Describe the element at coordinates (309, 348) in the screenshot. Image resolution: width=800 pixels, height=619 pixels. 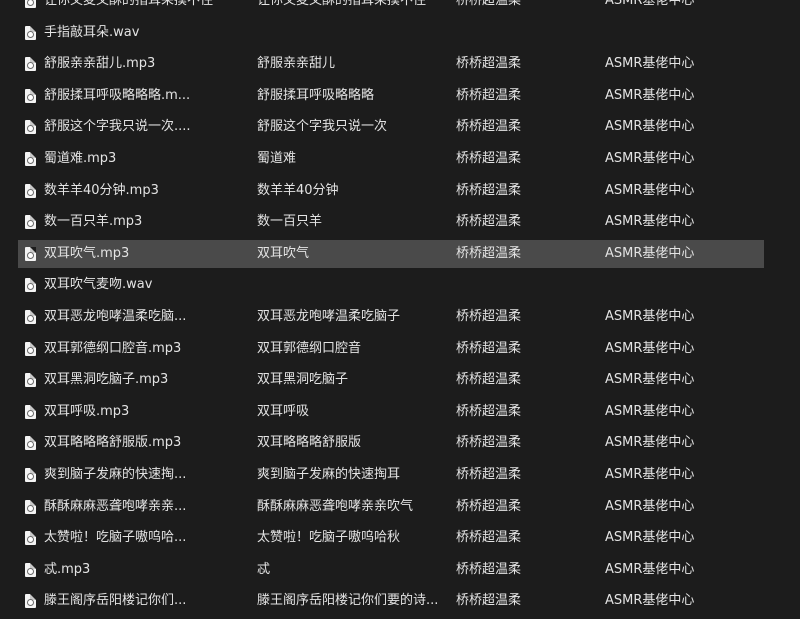
I see `title-cell: 双耳郭德纲口腔音` at that location.